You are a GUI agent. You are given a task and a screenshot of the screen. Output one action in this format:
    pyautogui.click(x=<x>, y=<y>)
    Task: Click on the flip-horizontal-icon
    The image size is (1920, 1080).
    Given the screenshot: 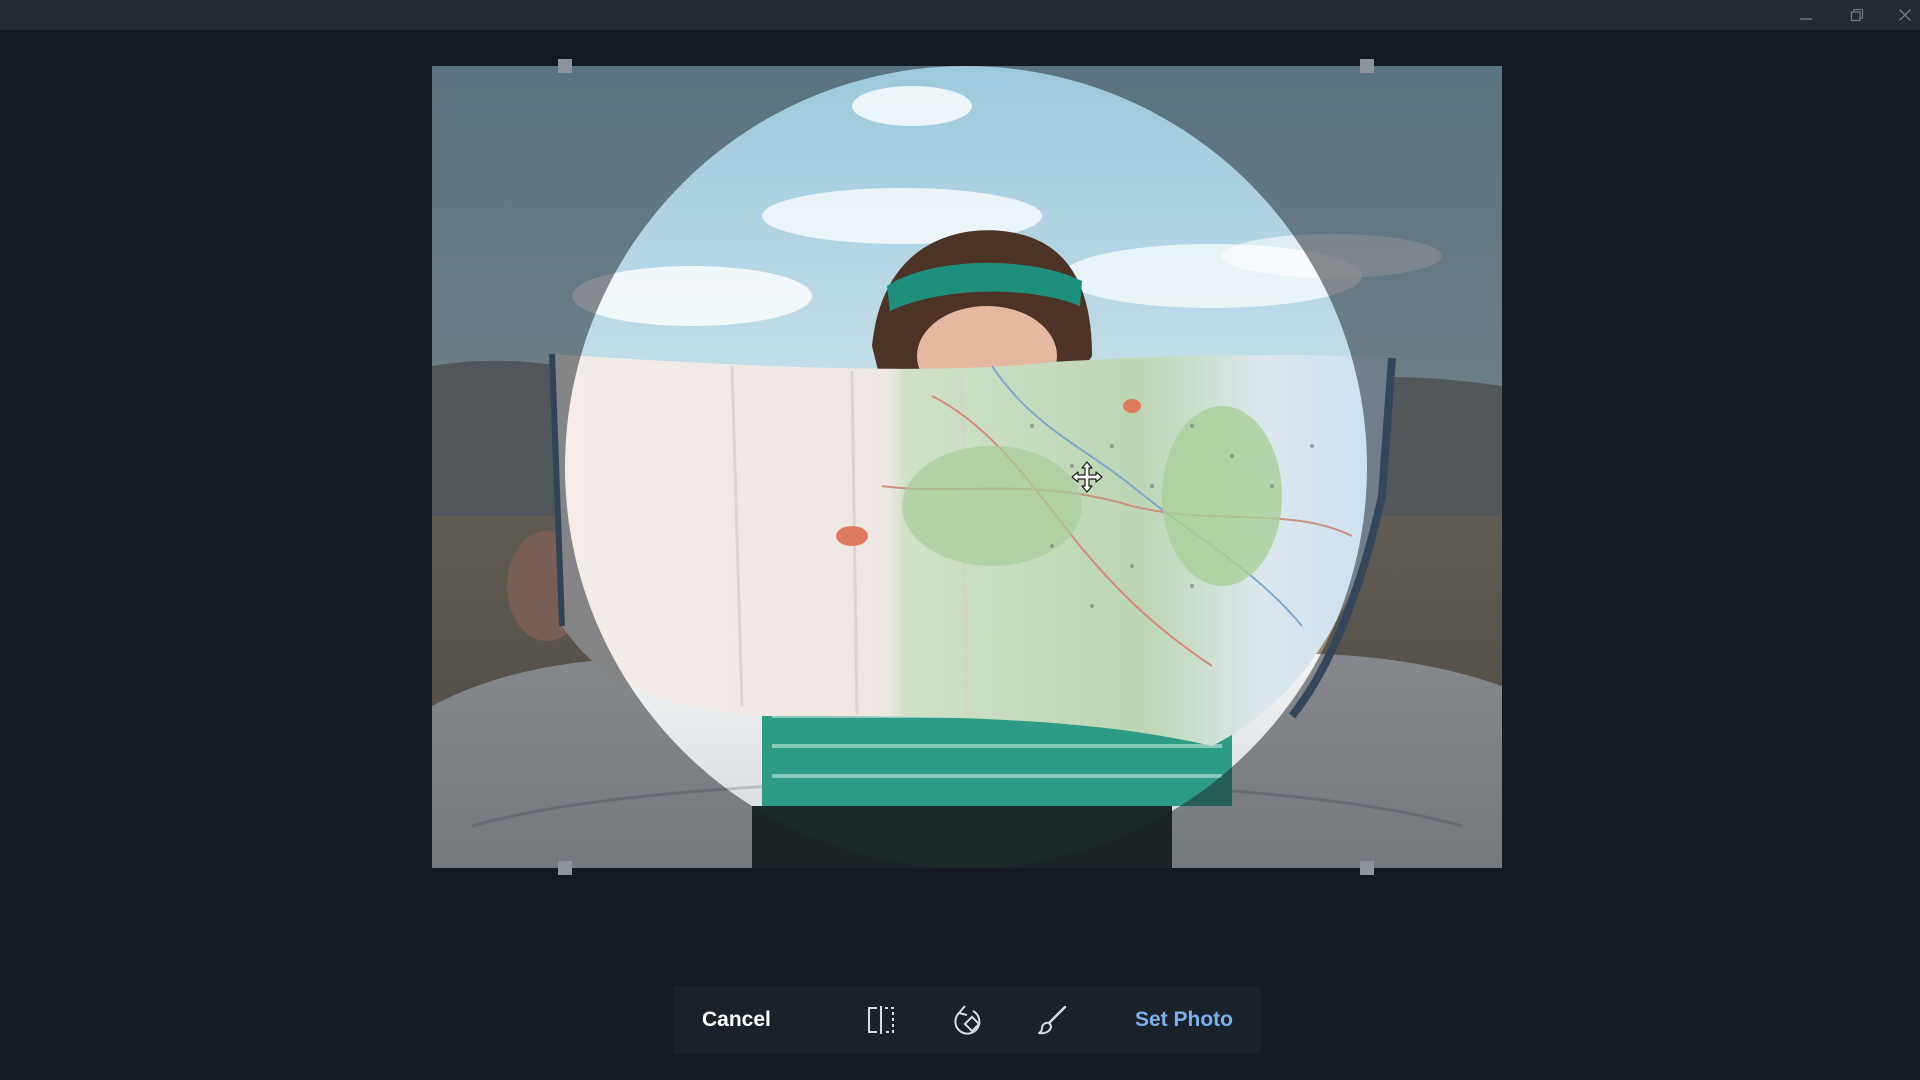 What is the action you would take?
    pyautogui.click(x=881, y=1020)
    